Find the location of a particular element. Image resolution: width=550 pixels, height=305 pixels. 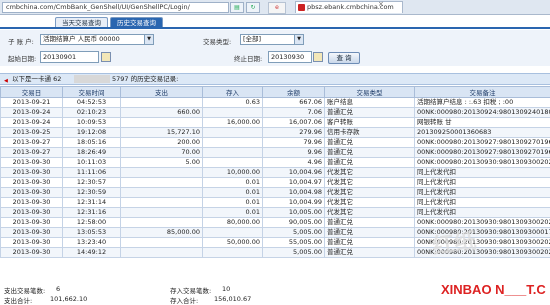

table-cell: 9.96 is located at coordinates (294, 153).